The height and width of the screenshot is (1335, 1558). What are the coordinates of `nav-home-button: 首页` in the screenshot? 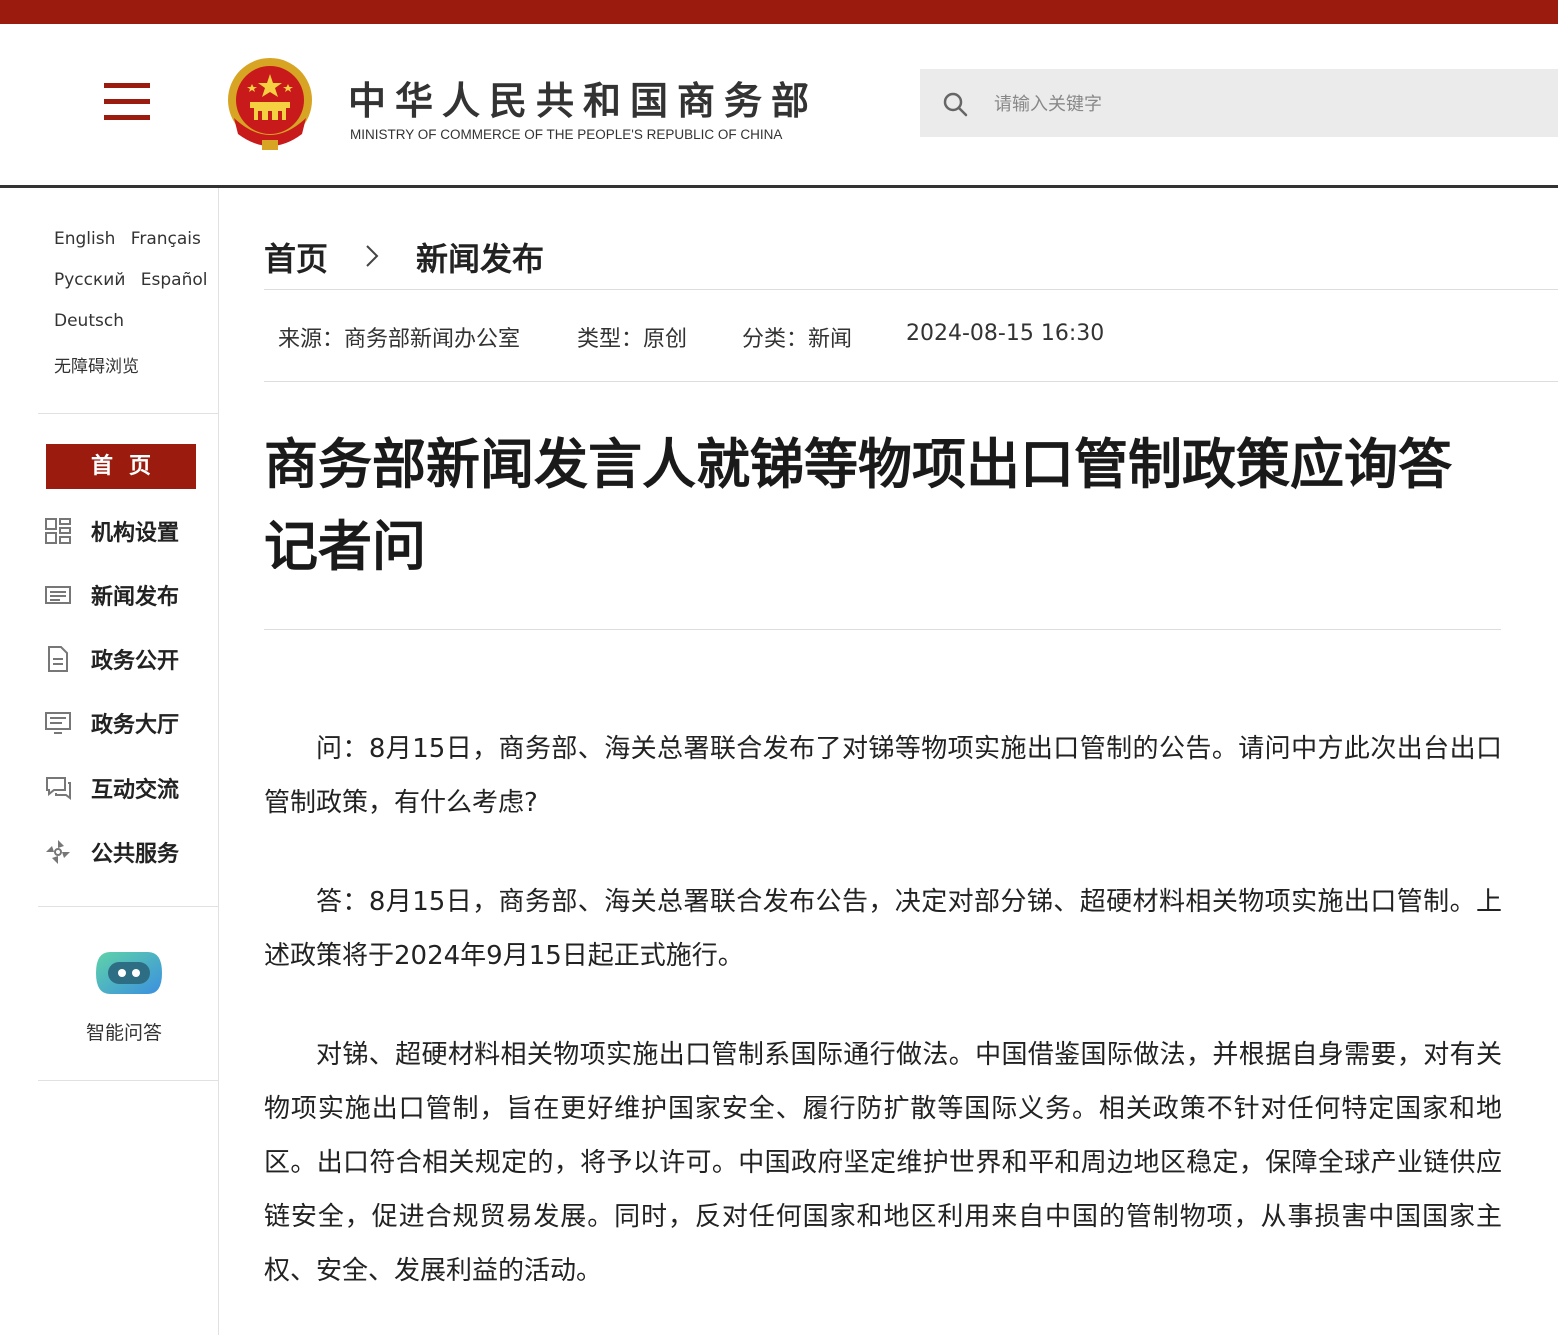 It's located at (121, 466).